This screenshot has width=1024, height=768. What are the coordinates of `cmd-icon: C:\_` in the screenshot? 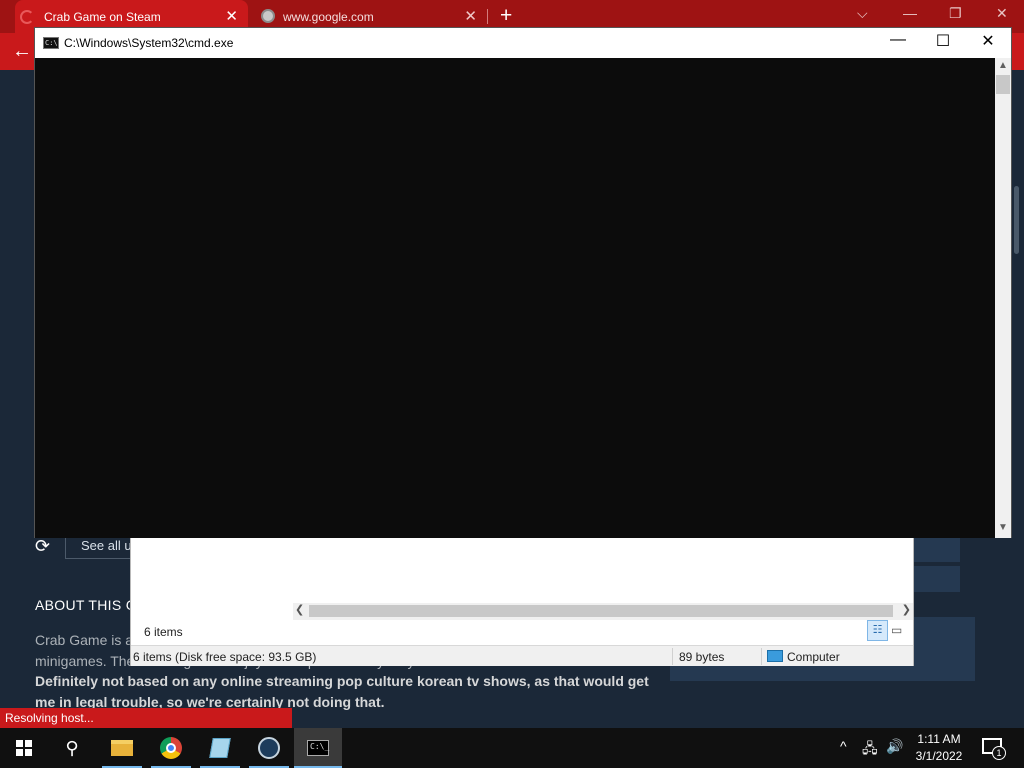 It's located at (318, 748).